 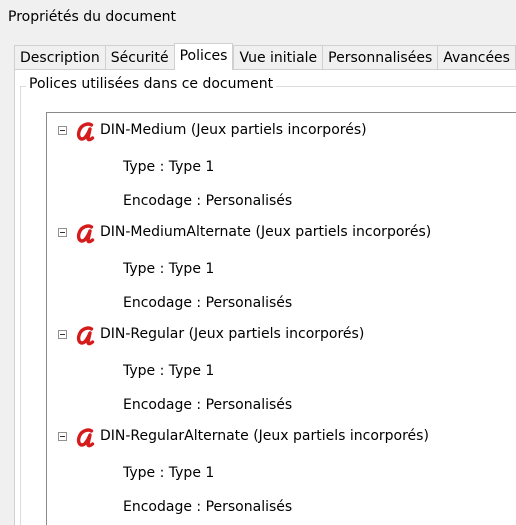 I want to click on fonts-group-label: Polices utilisées dans ce document, so click(x=151, y=84).